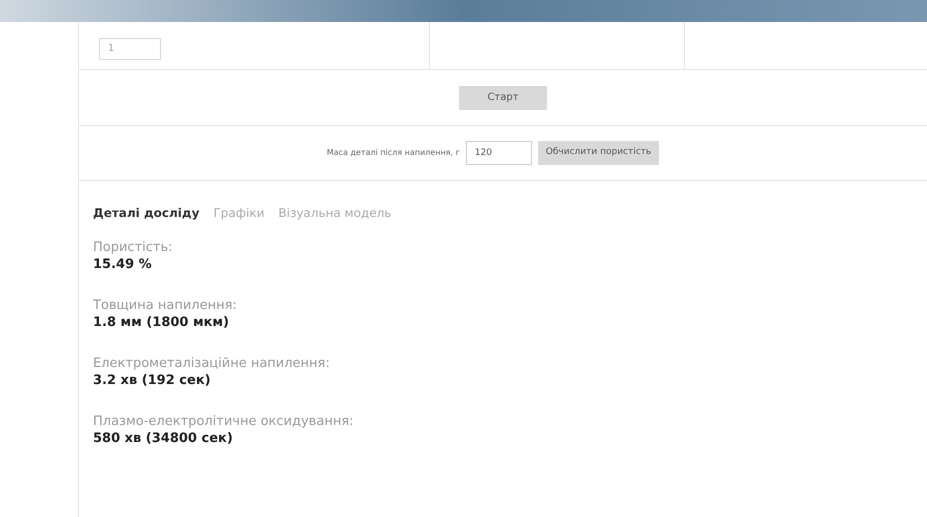 This screenshot has height=517, width=927. Describe the element at coordinates (165, 306) in the screenshot. I see `detail-label: Товщина напилення:` at that location.